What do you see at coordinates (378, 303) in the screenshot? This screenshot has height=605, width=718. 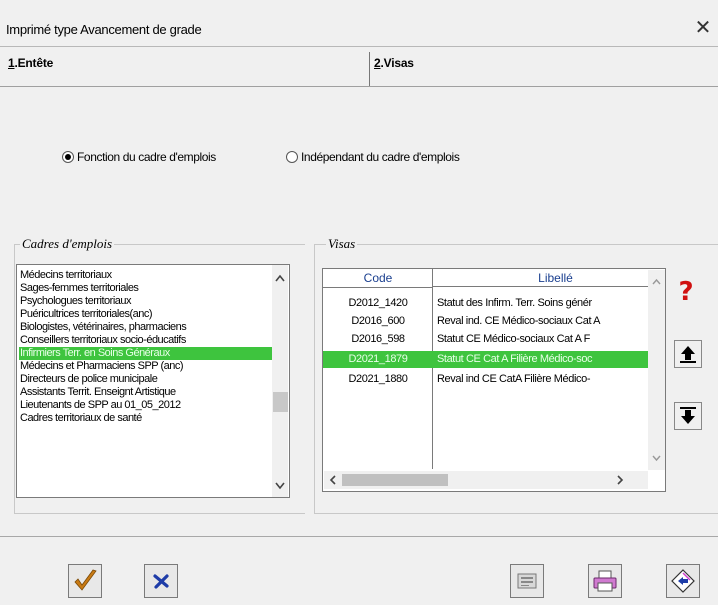 I see `cell-code: D2012_1420` at bounding box center [378, 303].